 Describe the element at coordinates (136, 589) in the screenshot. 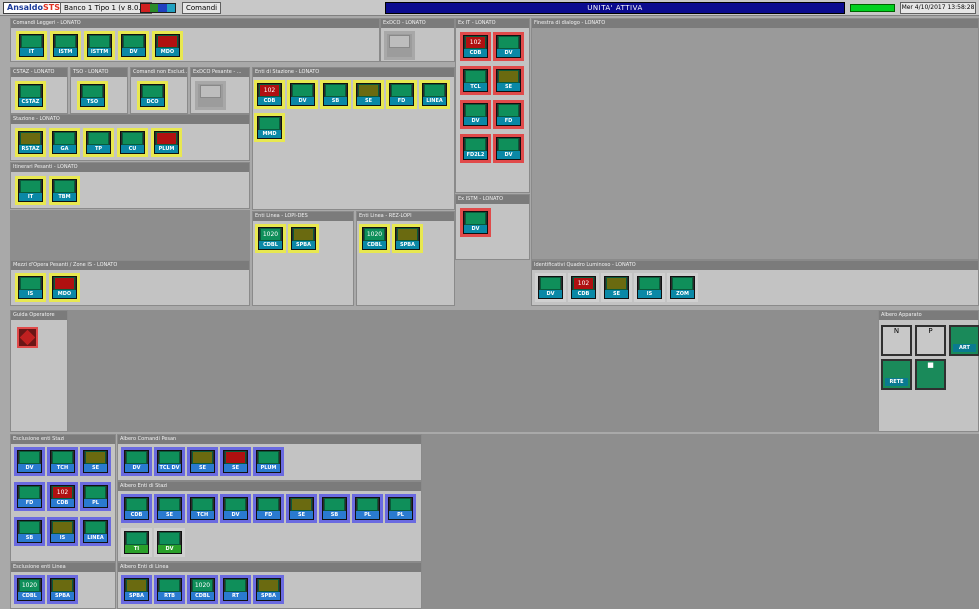

I see `btn-al-spba: SPBA` at that location.